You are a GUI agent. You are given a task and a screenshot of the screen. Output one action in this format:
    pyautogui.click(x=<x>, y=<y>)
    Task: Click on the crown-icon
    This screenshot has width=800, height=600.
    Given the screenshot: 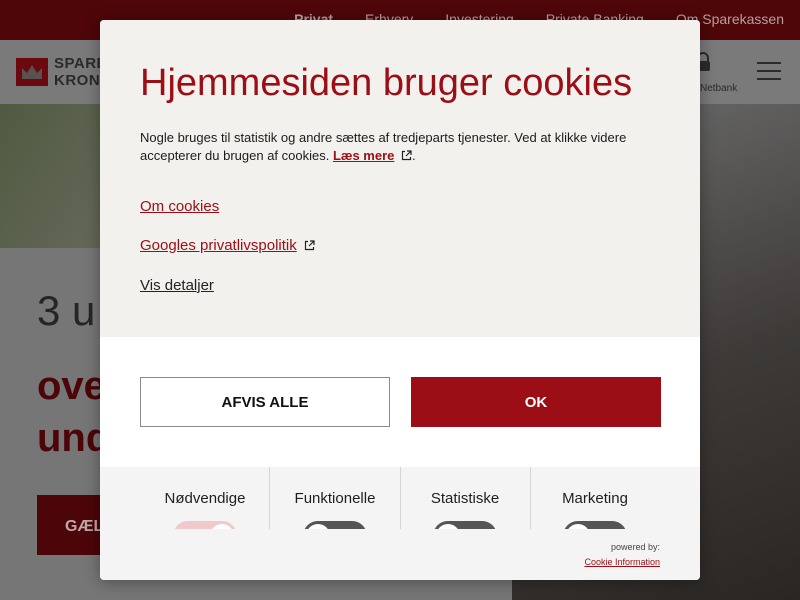 What is the action you would take?
    pyautogui.click(x=32, y=72)
    